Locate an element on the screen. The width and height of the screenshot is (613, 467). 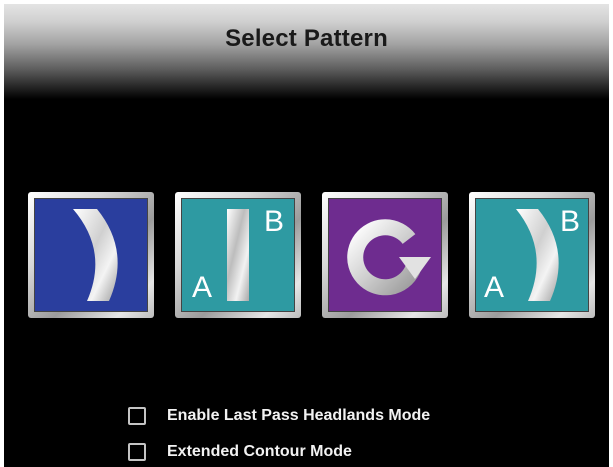
extended-contour-label: Extended Contour Mode is located at coordinates (259, 451).